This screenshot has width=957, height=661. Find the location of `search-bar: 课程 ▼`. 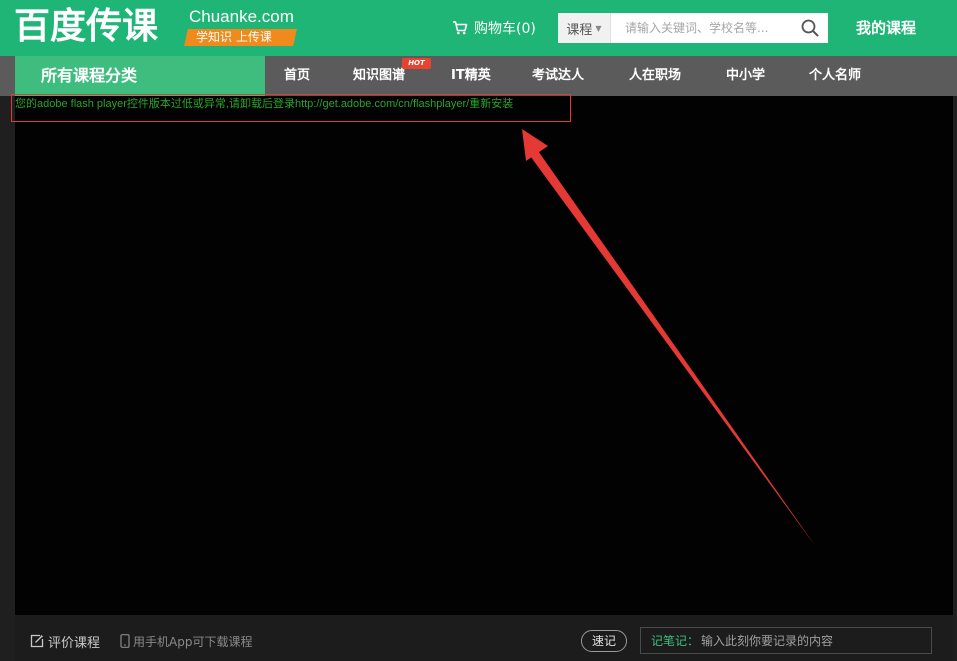

search-bar: 课程 ▼ is located at coordinates (693, 28).